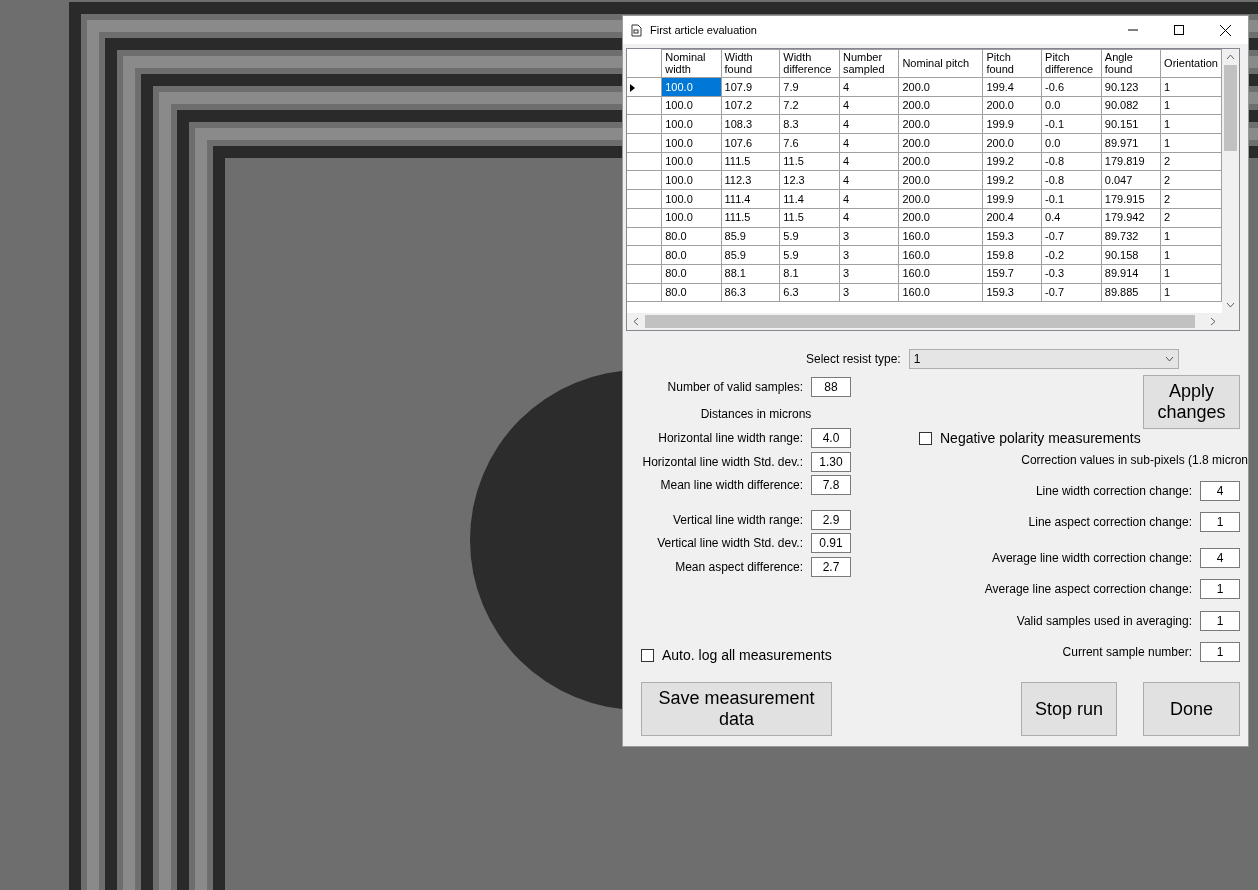 This screenshot has height=890, width=1258. What do you see at coordinates (1071, 161) in the screenshot?
I see `table-cell: -0.8` at bounding box center [1071, 161].